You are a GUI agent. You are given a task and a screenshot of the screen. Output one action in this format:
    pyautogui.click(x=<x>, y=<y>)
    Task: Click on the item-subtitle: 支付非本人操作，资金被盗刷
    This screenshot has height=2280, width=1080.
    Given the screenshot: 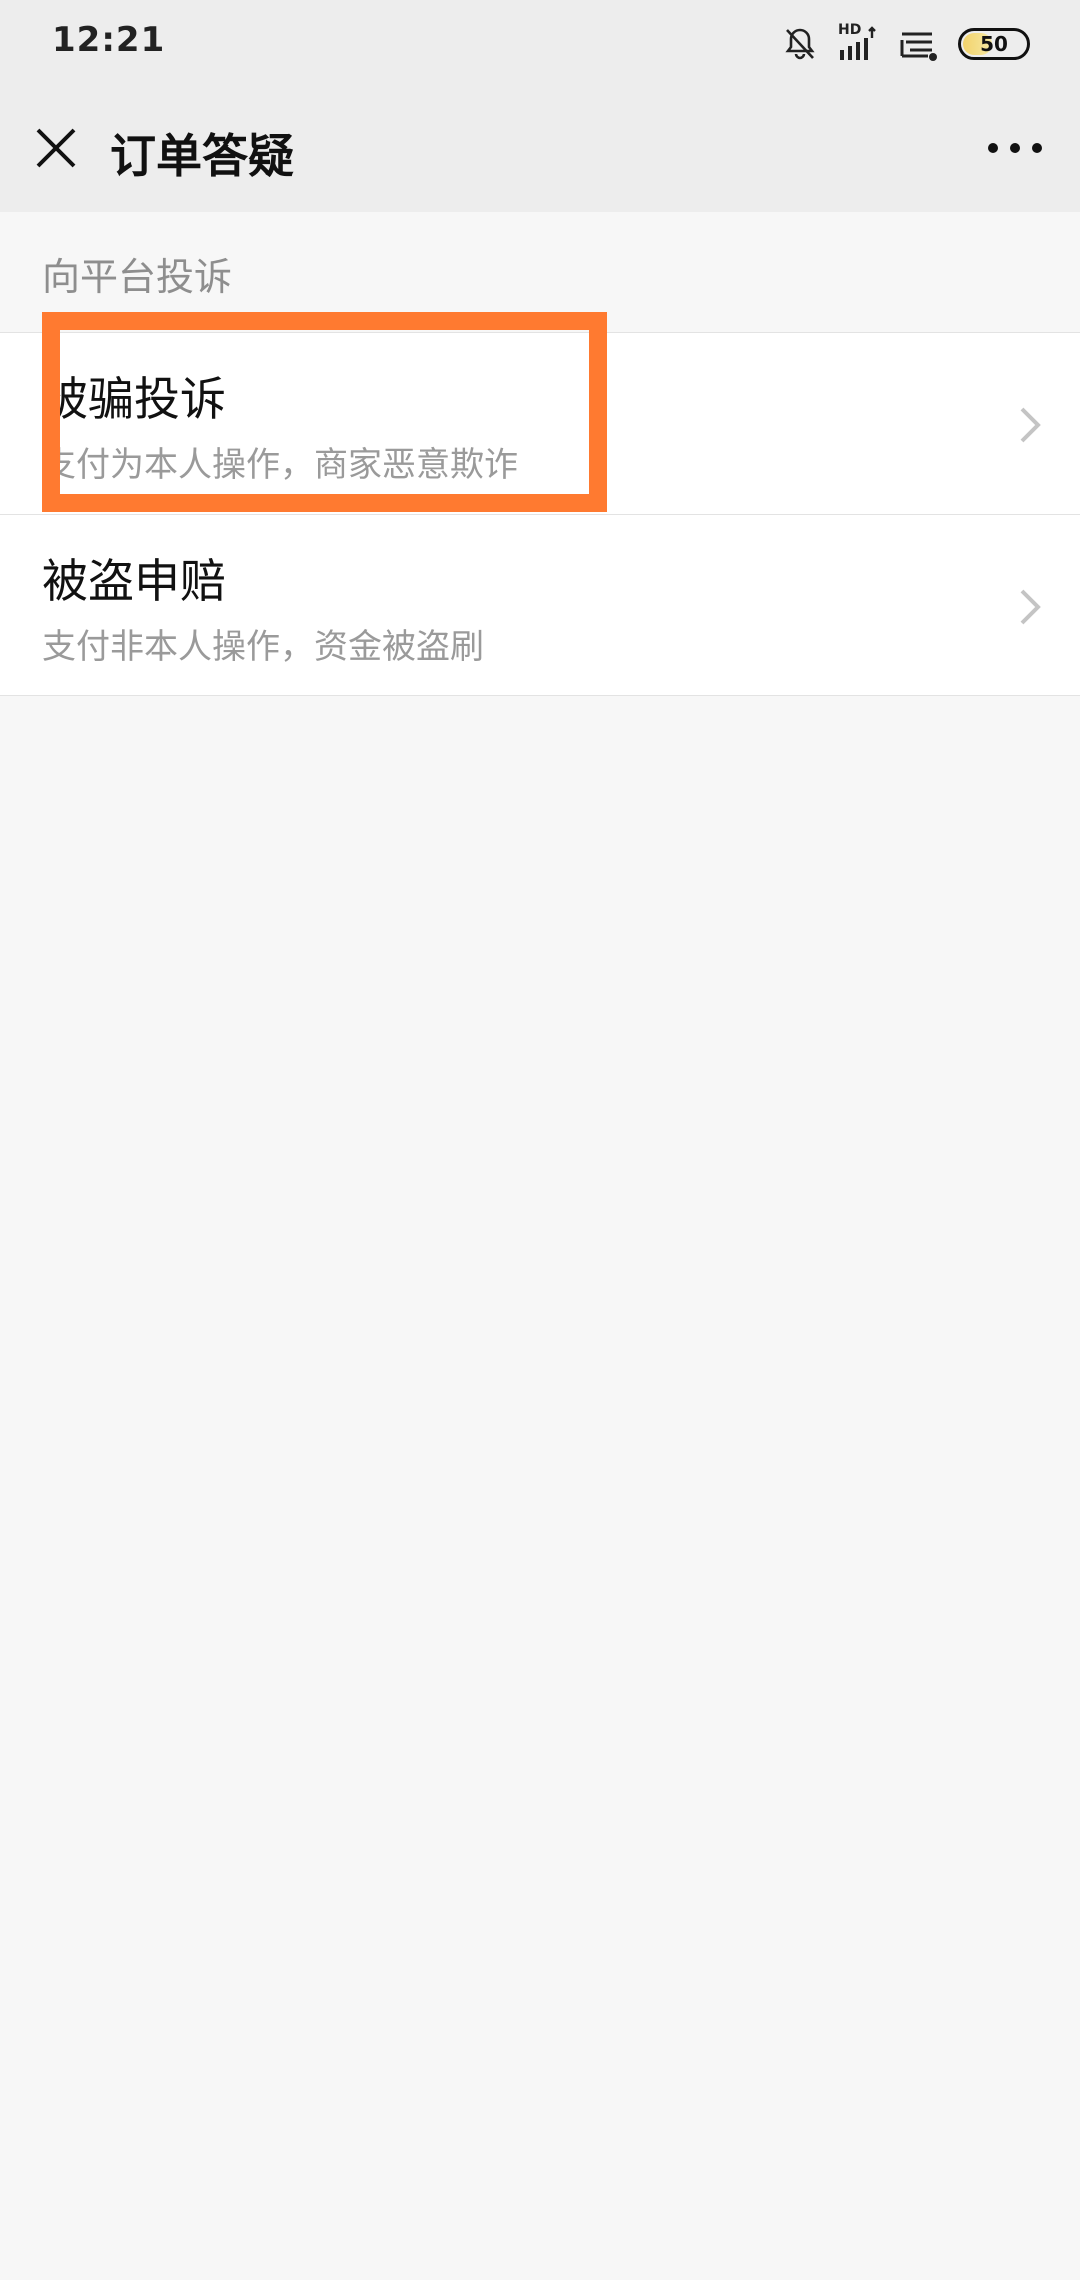 What is the action you would take?
    pyautogui.click(x=263, y=647)
    